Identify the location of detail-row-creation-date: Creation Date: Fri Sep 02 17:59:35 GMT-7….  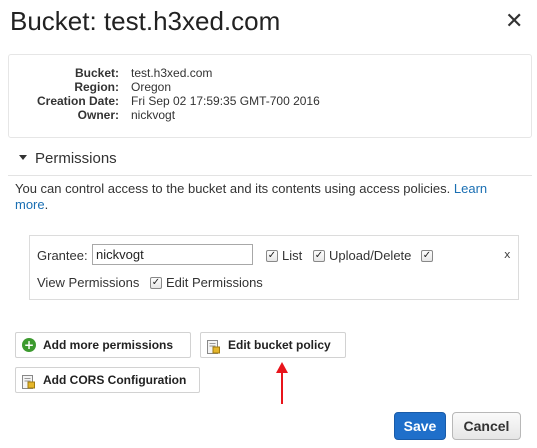
(164, 101).